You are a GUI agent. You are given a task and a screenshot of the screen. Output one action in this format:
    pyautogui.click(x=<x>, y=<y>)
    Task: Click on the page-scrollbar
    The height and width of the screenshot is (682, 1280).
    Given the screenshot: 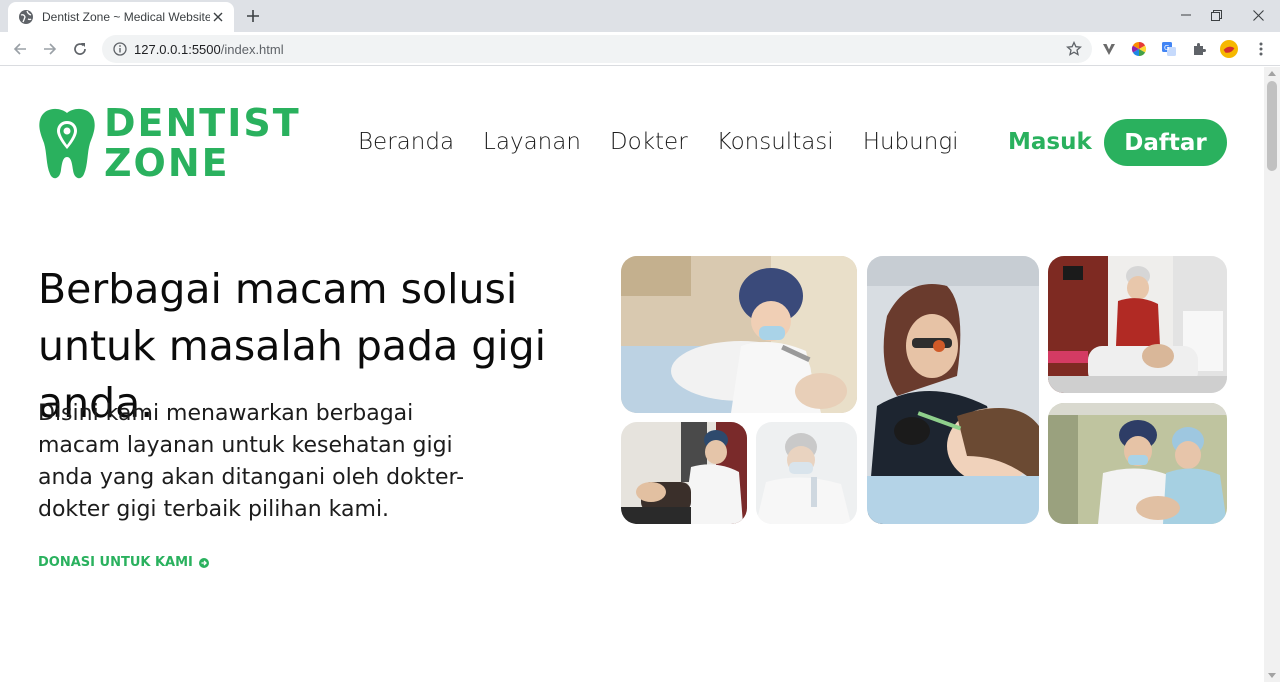 What is the action you would take?
    pyautogui.click(x=1272, y=374)
    